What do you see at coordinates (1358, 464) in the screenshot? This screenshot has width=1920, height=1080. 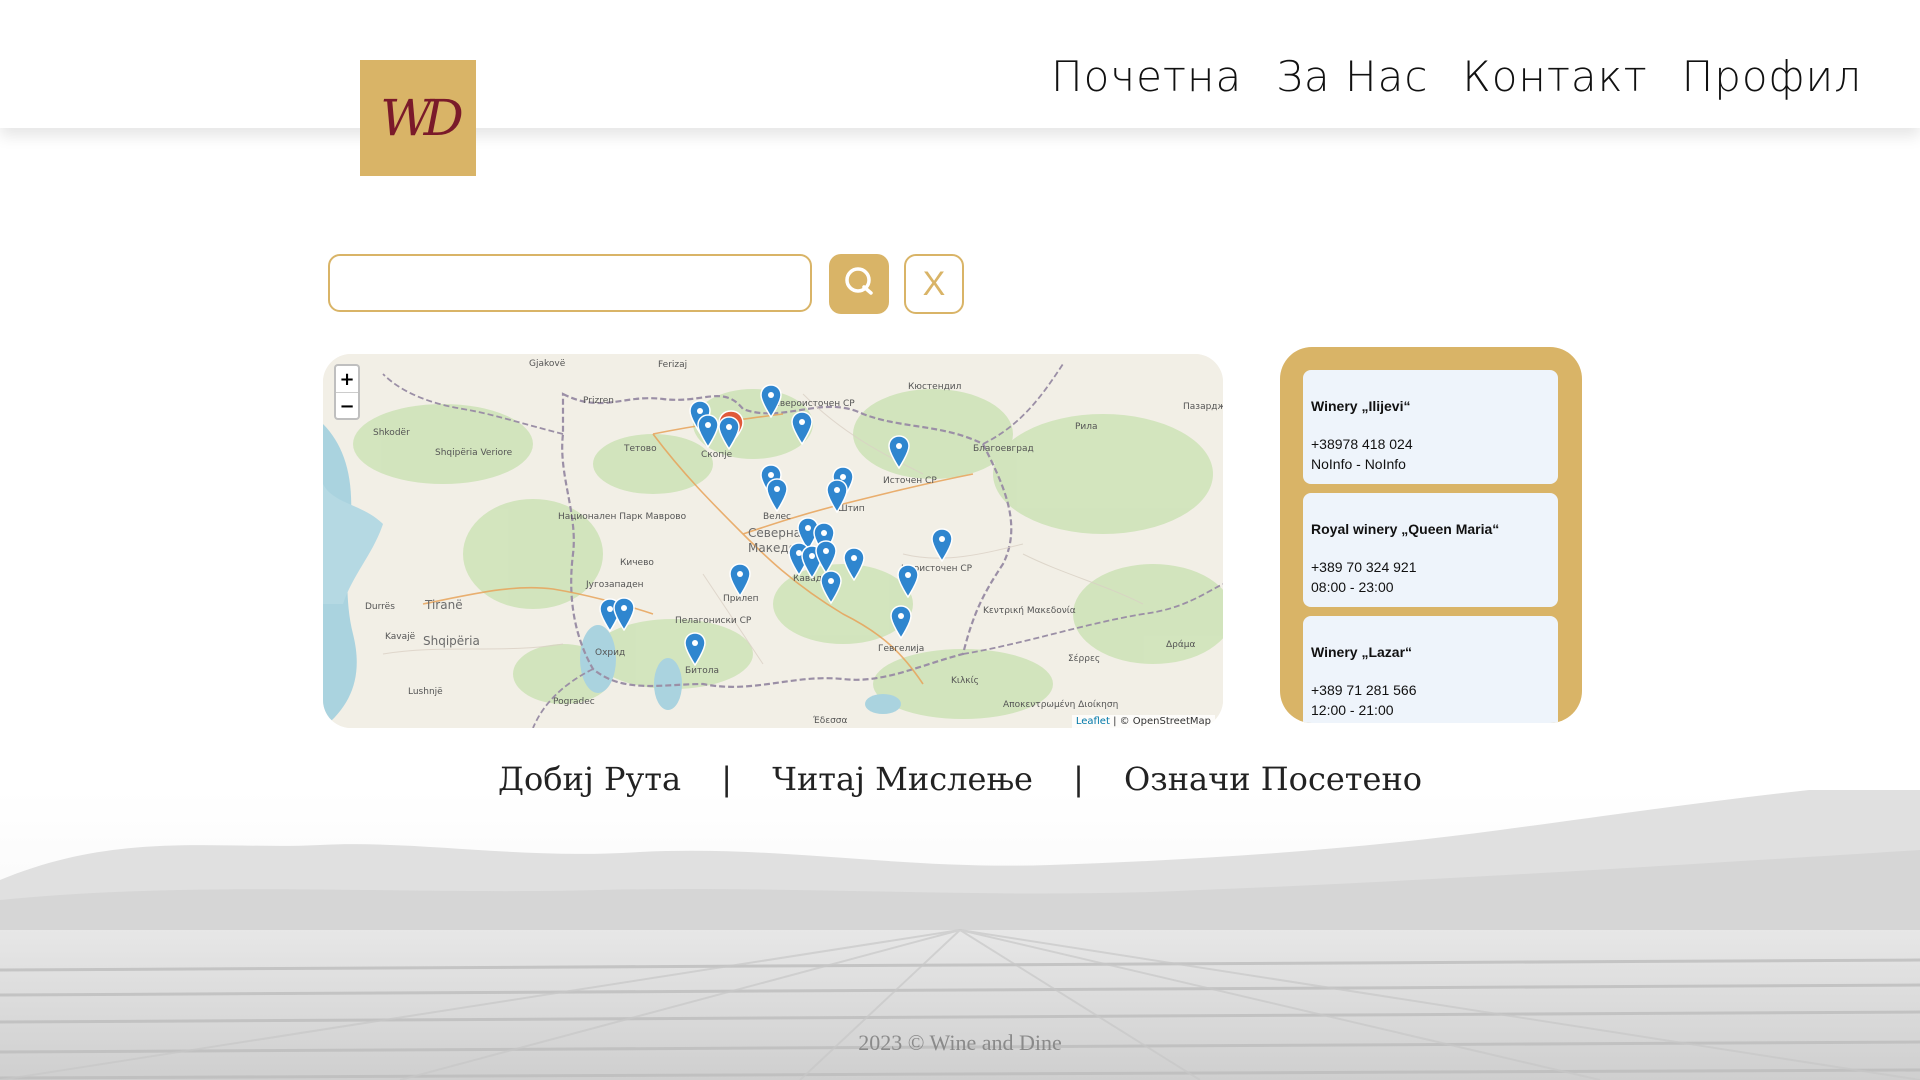 I see `winery-hours: NoInfo - NoInfo` at bounding box center [1358, 464].